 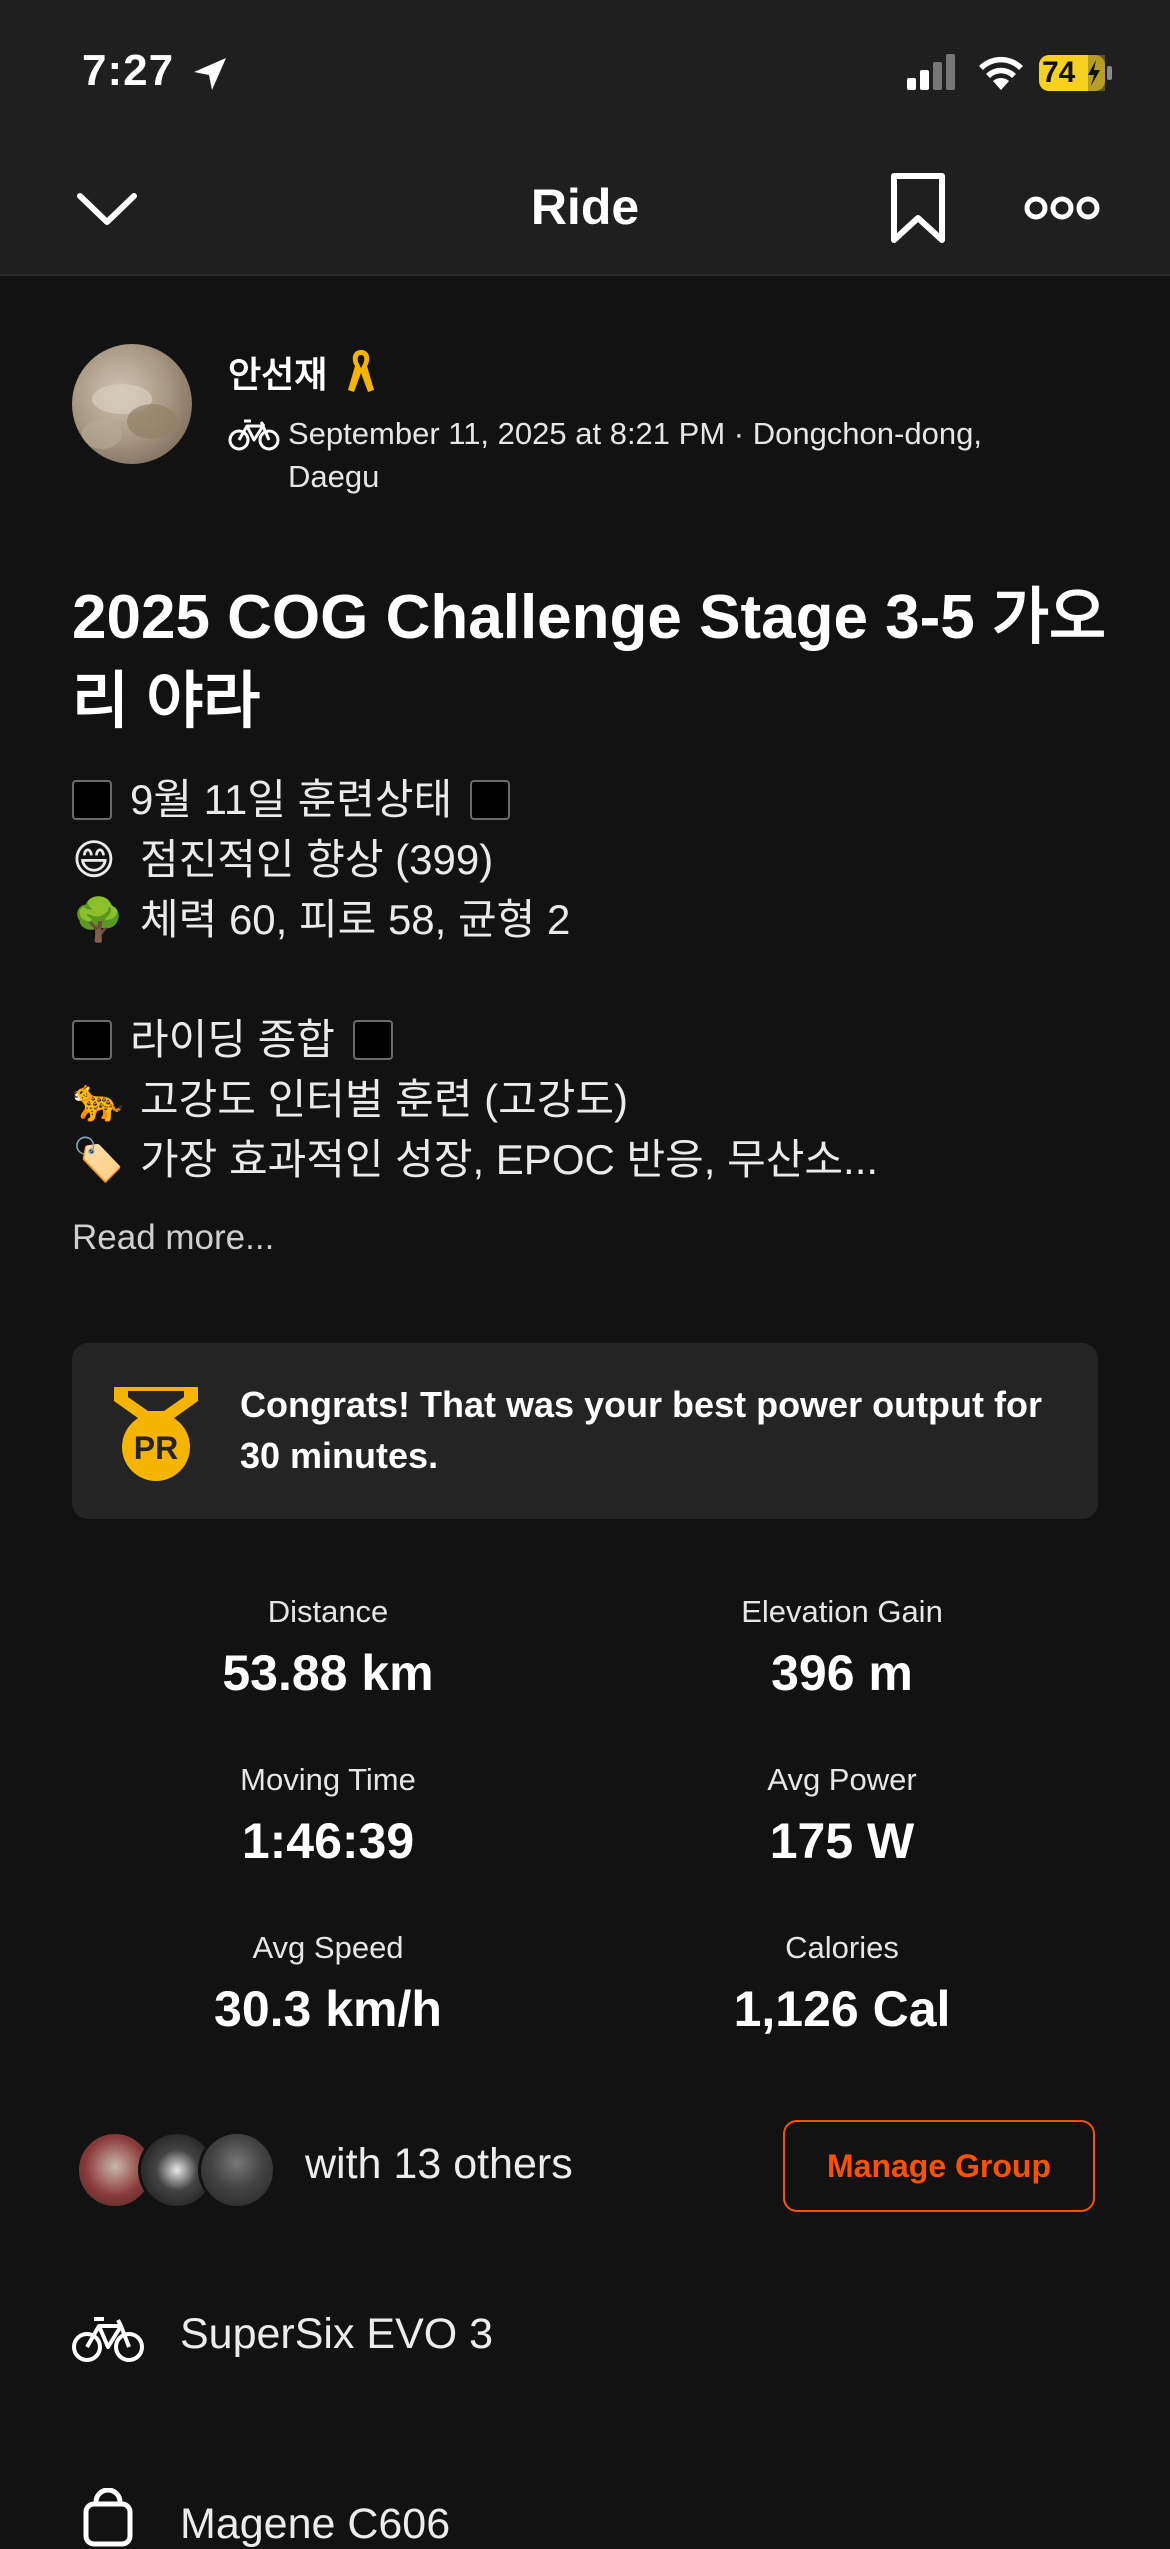 What do you see at coordinates (328, 2009) in the screenshot?
I see `stat-value: 30.3 km/h` at bounding box center [328, 2009].